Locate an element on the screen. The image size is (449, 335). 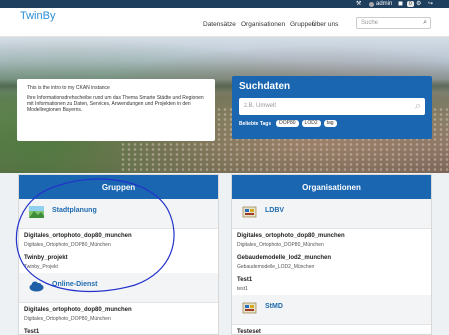
header-search-input: Suche ⌕ is located at coordinates (393, 23).